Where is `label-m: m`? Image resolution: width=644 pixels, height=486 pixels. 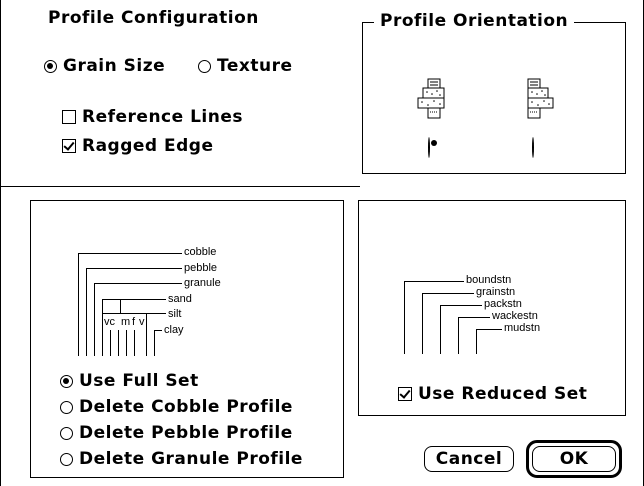
label-m: m is located at coordinates (126, 322).